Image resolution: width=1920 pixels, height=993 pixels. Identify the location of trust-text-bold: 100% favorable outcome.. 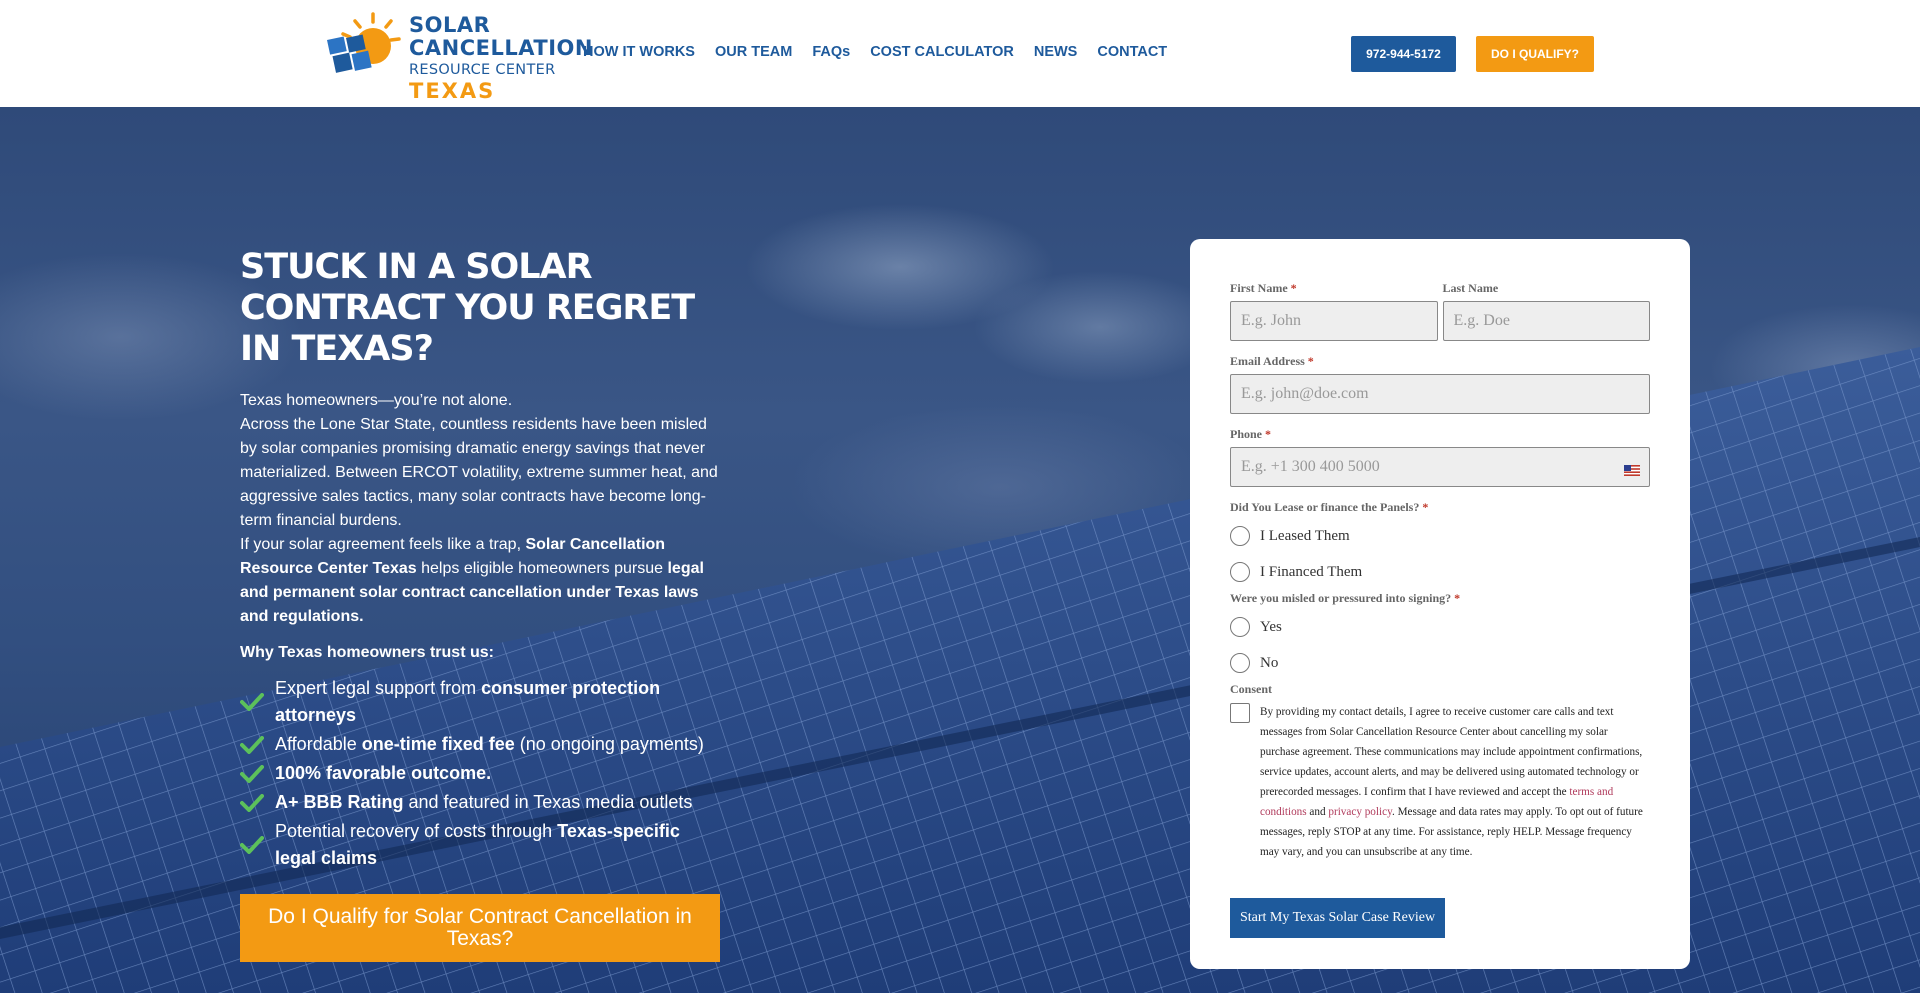
(383, 773).